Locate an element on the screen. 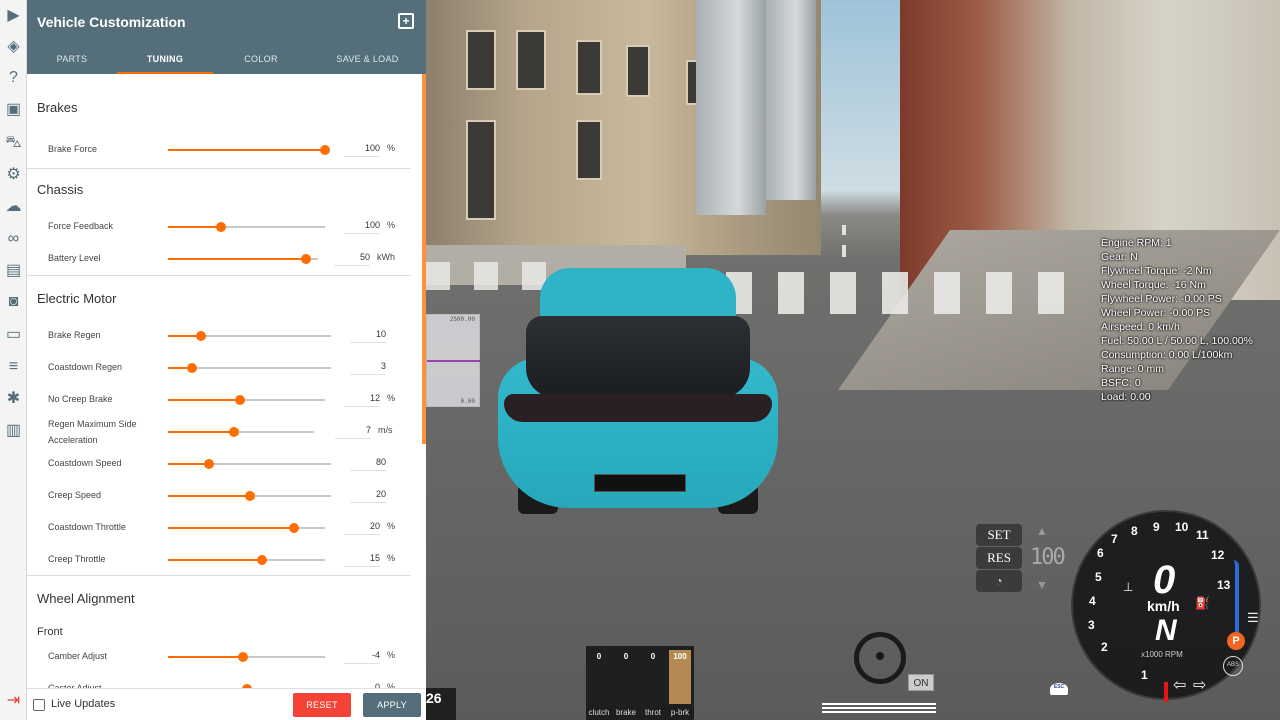 The image size is (1280, 720). setting-value-input: 12 is located at coordinates (362, 400).